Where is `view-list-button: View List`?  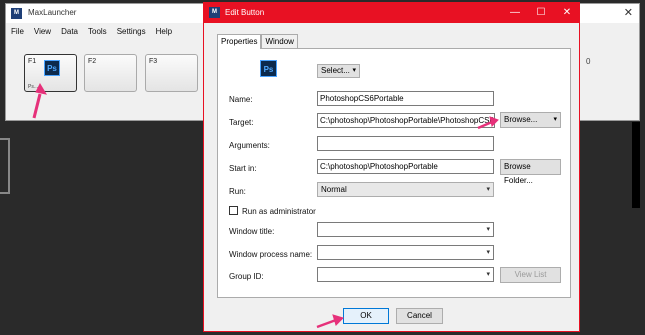 view-list-button: View List is located at coordinates (530, 275).